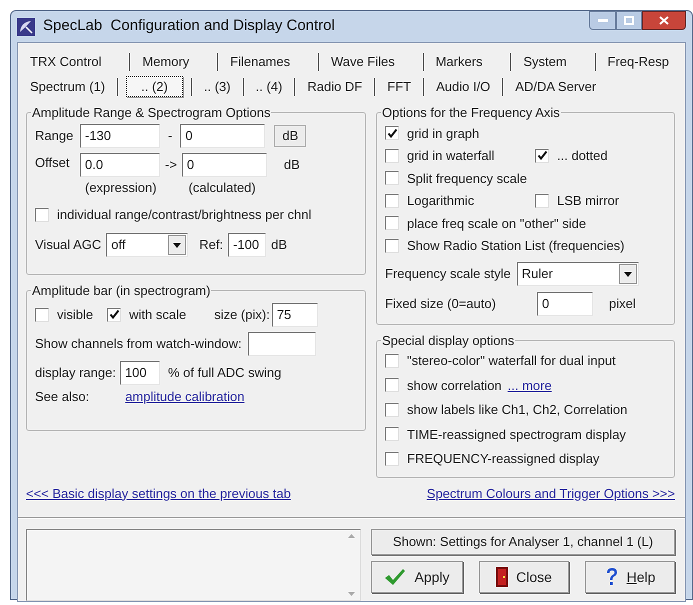 The image size is (693, 605). I want to click on checkbox-label: visible, so click(75, 315).